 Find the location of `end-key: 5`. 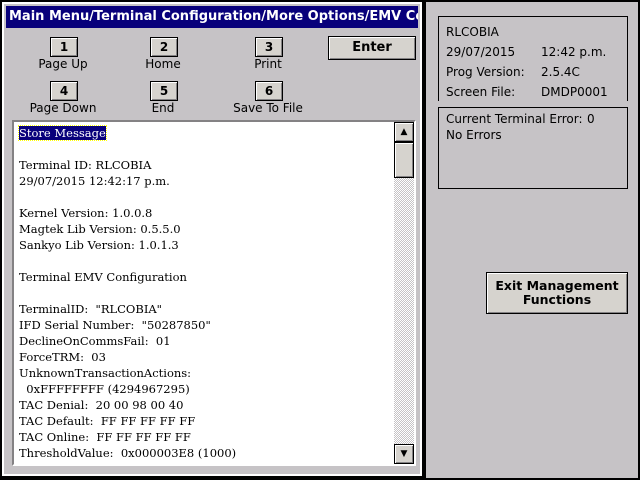

end-key: 5 is located at coordinates (164, 91).